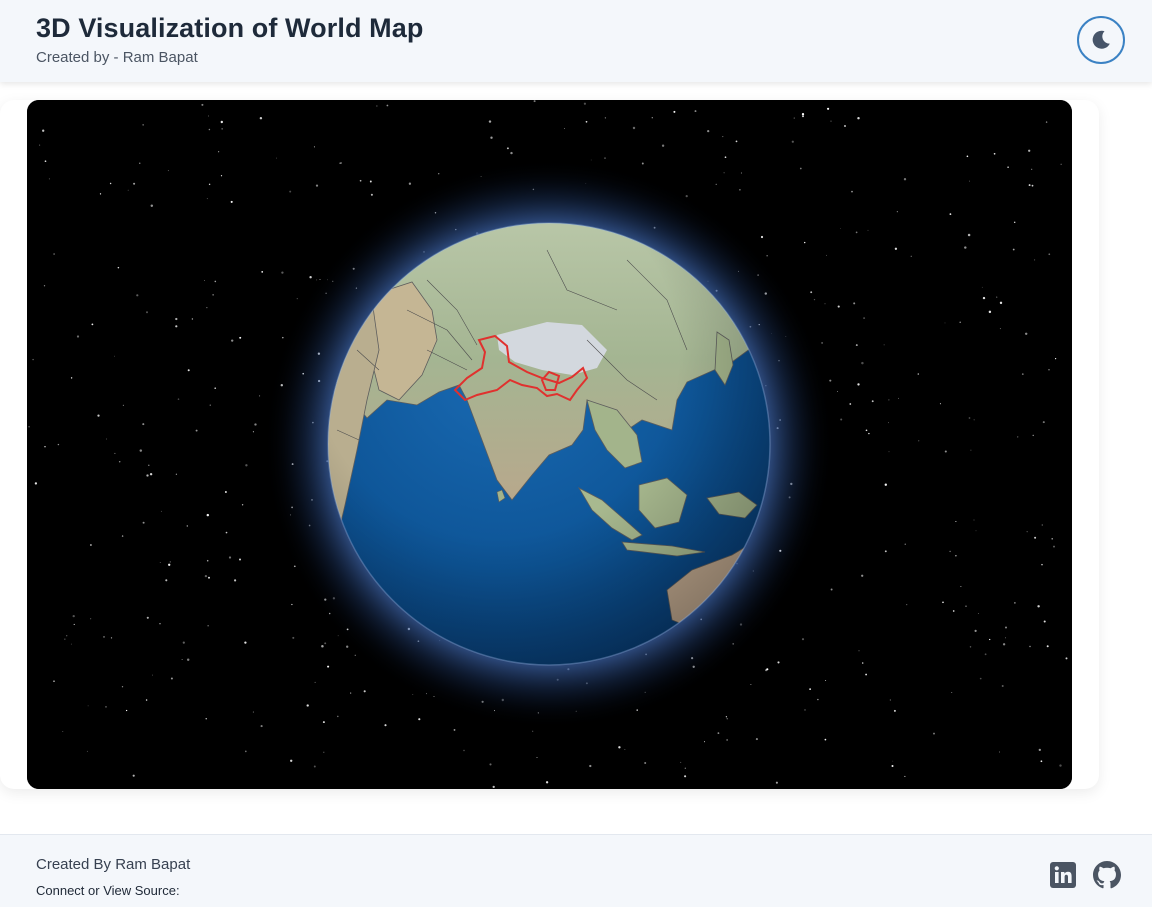  I want to click on moon-icon, so click(1101, 39).